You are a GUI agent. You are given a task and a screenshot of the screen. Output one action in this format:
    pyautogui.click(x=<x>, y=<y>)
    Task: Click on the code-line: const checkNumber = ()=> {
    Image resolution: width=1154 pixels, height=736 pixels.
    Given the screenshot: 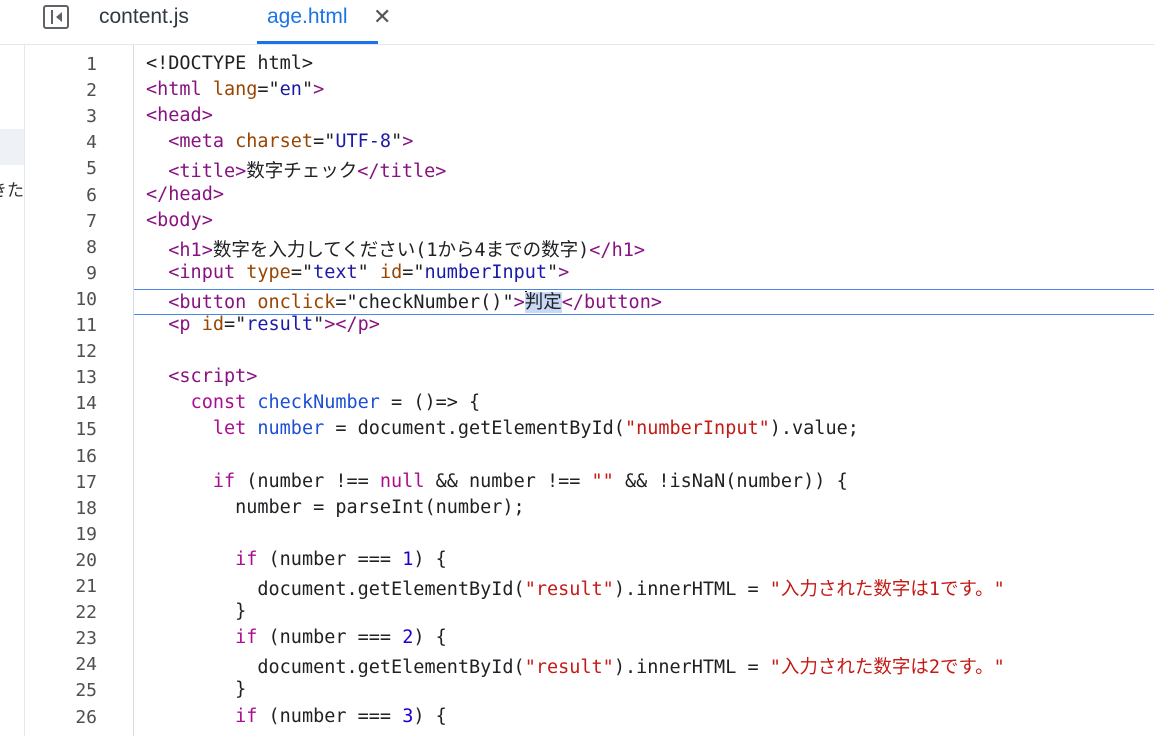 What is the action you would take?
    pyautogui.click(x=313, y=402)
    